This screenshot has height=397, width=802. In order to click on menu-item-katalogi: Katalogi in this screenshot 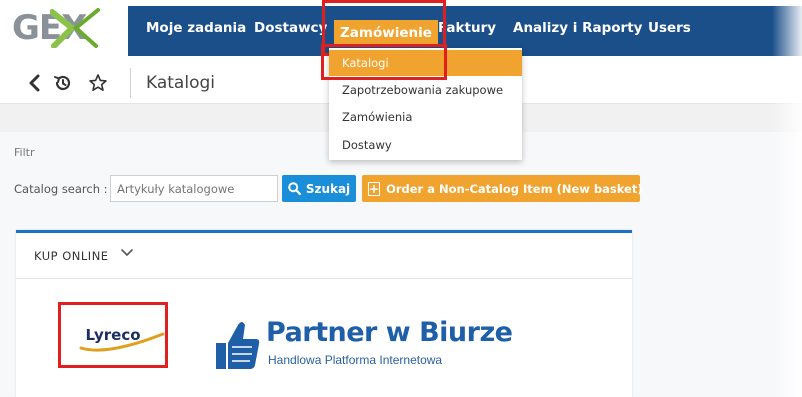, I will do `click(425, 63)`.